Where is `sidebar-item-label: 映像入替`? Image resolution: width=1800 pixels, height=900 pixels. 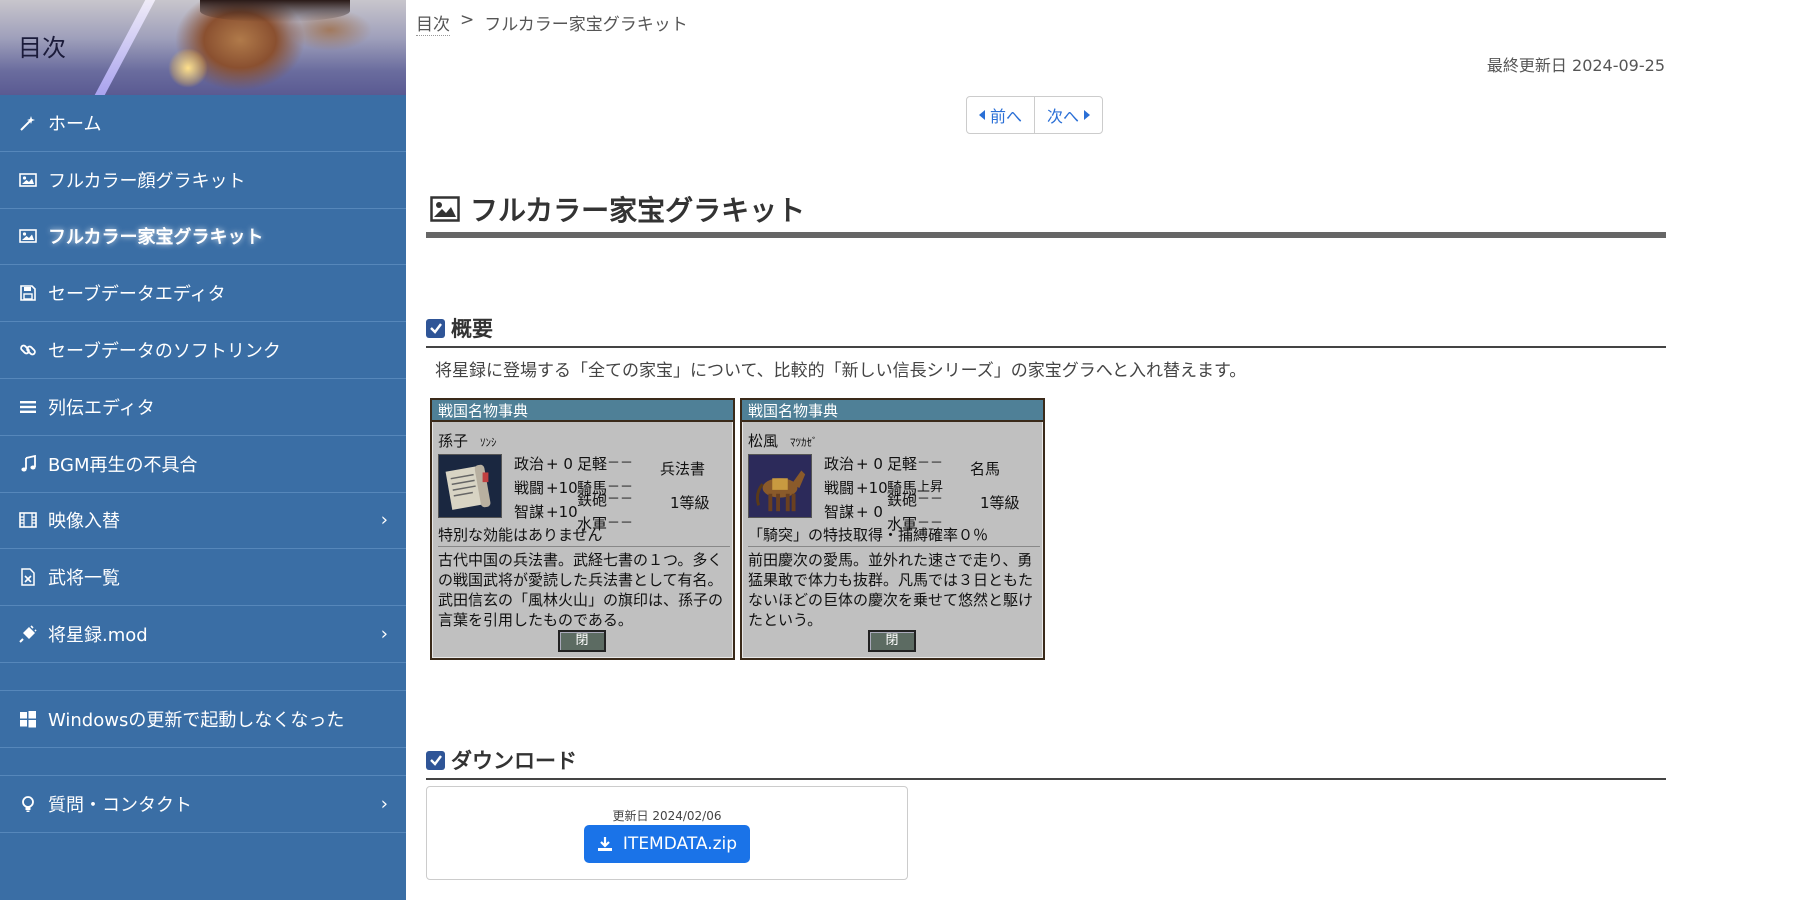 sidebar-item-label: 映像入替 is located at coordinates (84, 522).